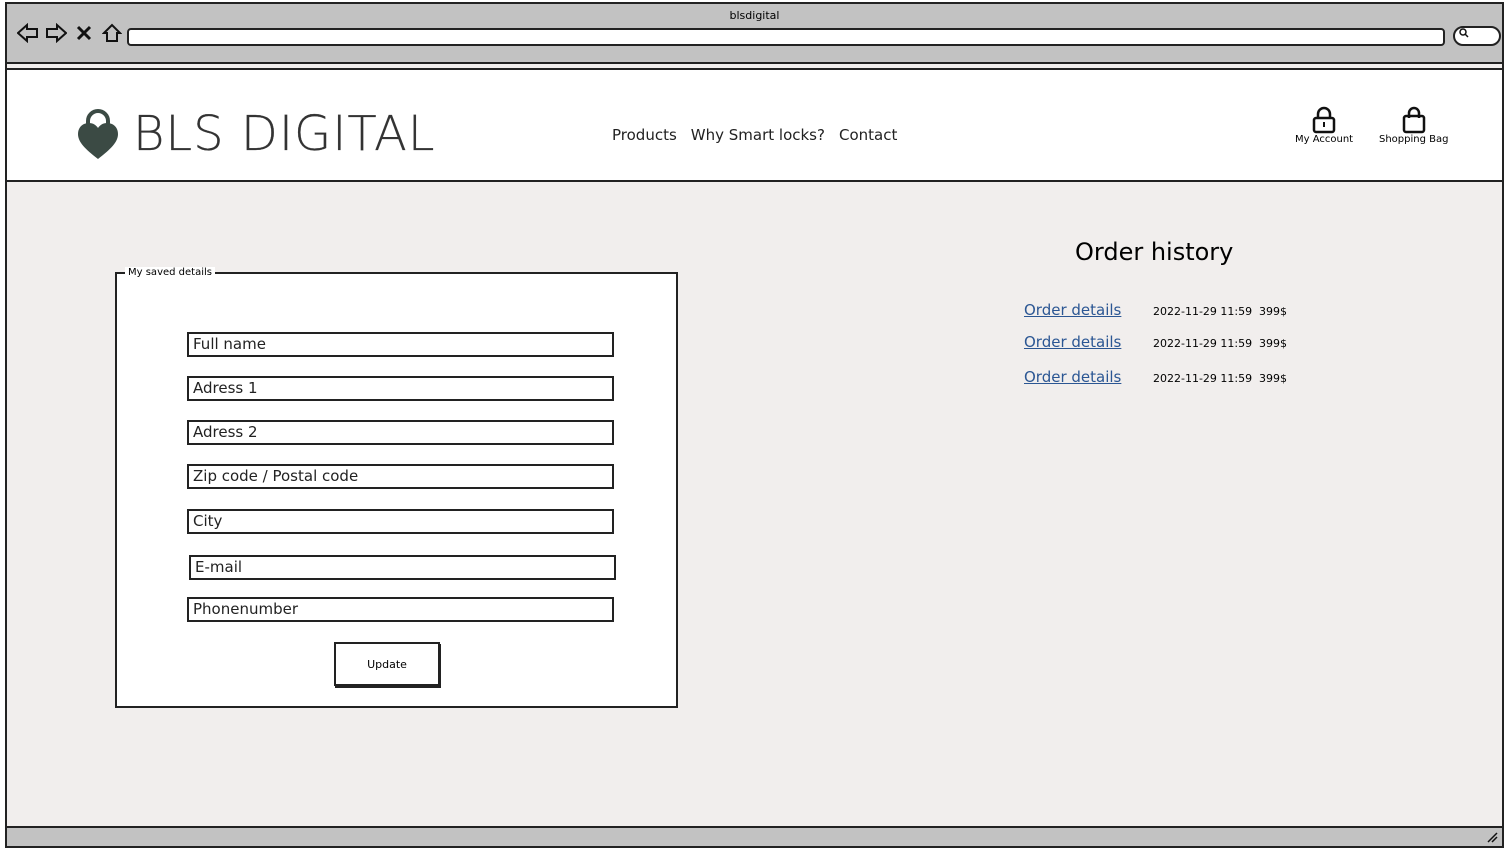 The width and height of the screenshot is (1509, 850). What do you see at coordinates (56, 33) in the screenshot?
I see `forward-arrow-icon` at bounding box center [56, 33].